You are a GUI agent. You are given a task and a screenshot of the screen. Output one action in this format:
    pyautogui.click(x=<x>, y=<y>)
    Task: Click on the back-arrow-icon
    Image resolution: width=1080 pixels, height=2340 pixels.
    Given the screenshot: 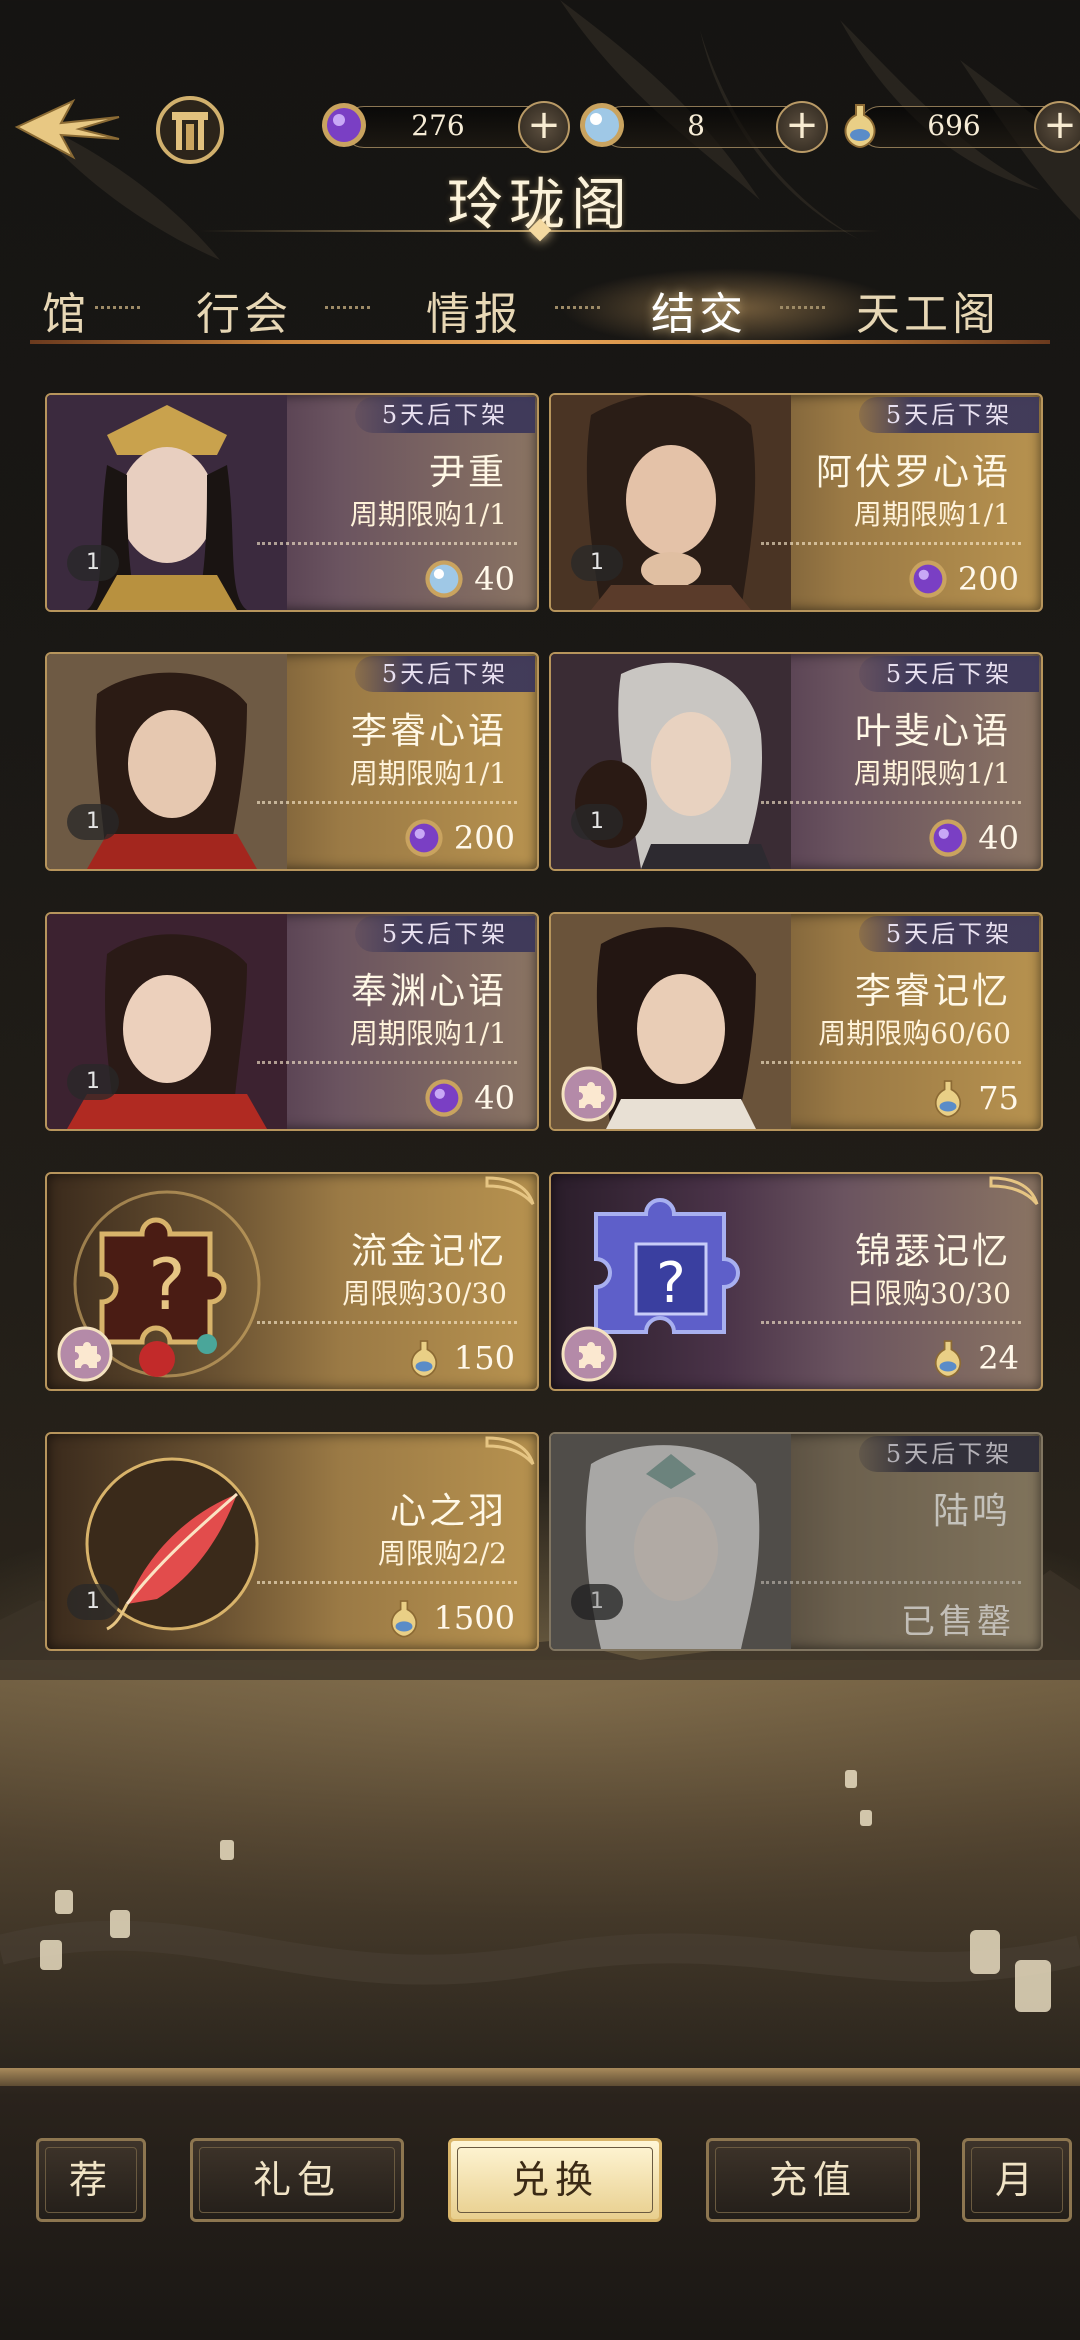 What is the action you would take?
    pyautogui.click(x=66, y=129)
    